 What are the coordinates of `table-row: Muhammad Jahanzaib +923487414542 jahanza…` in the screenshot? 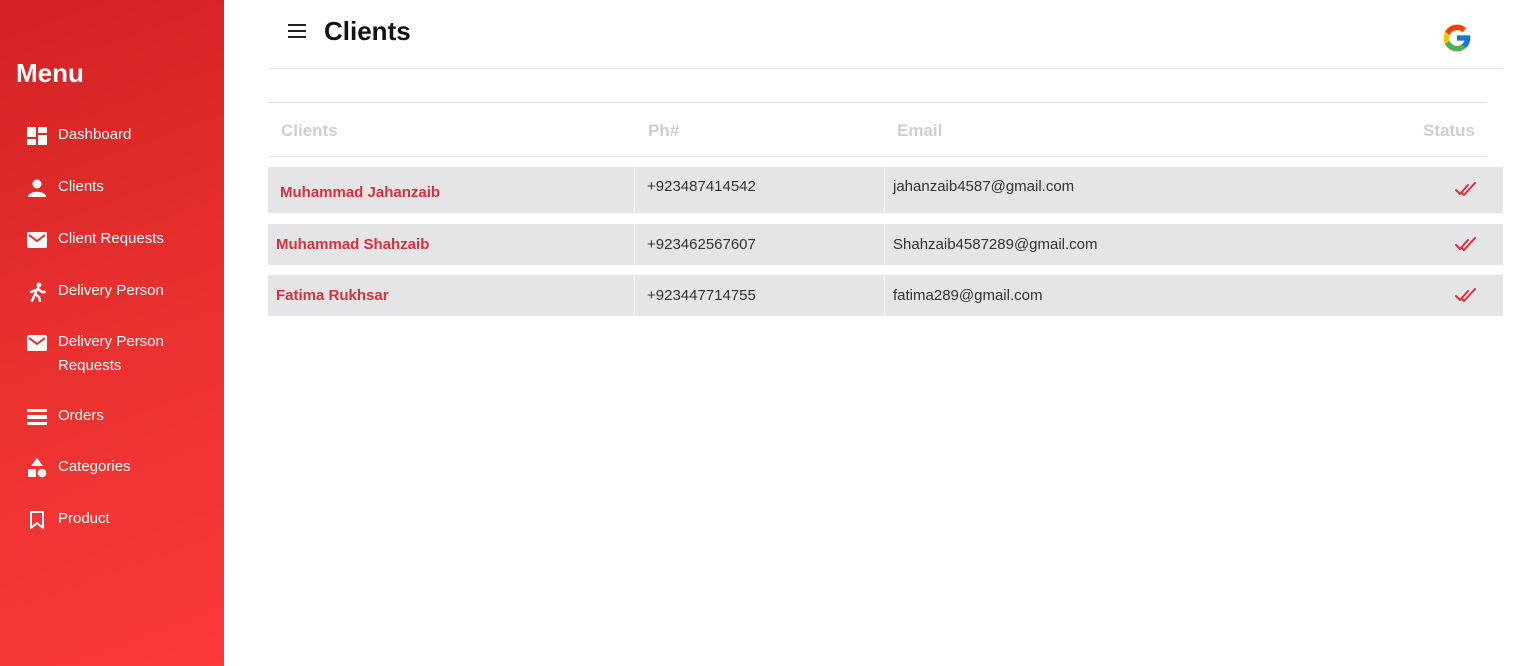 It's located at (885, 190).